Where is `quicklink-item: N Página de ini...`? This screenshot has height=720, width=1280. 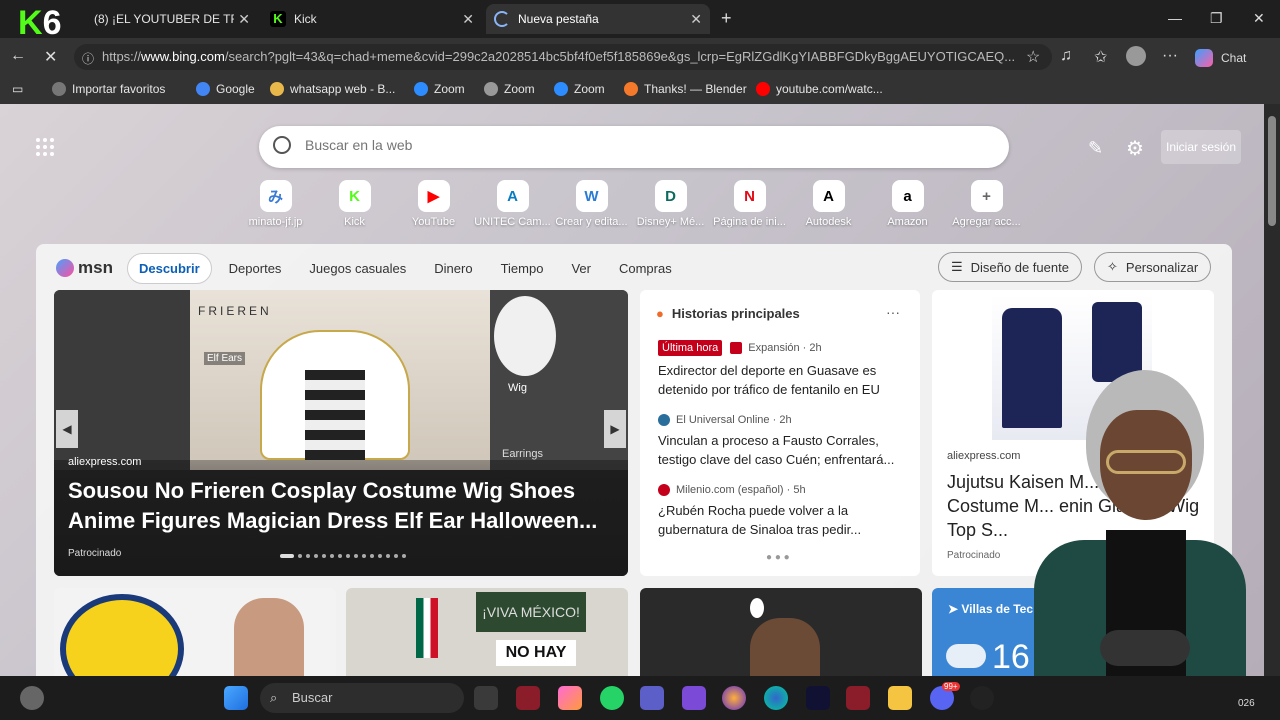
quicklink-item: N Página de ini... is located at coordinates (749, 204).